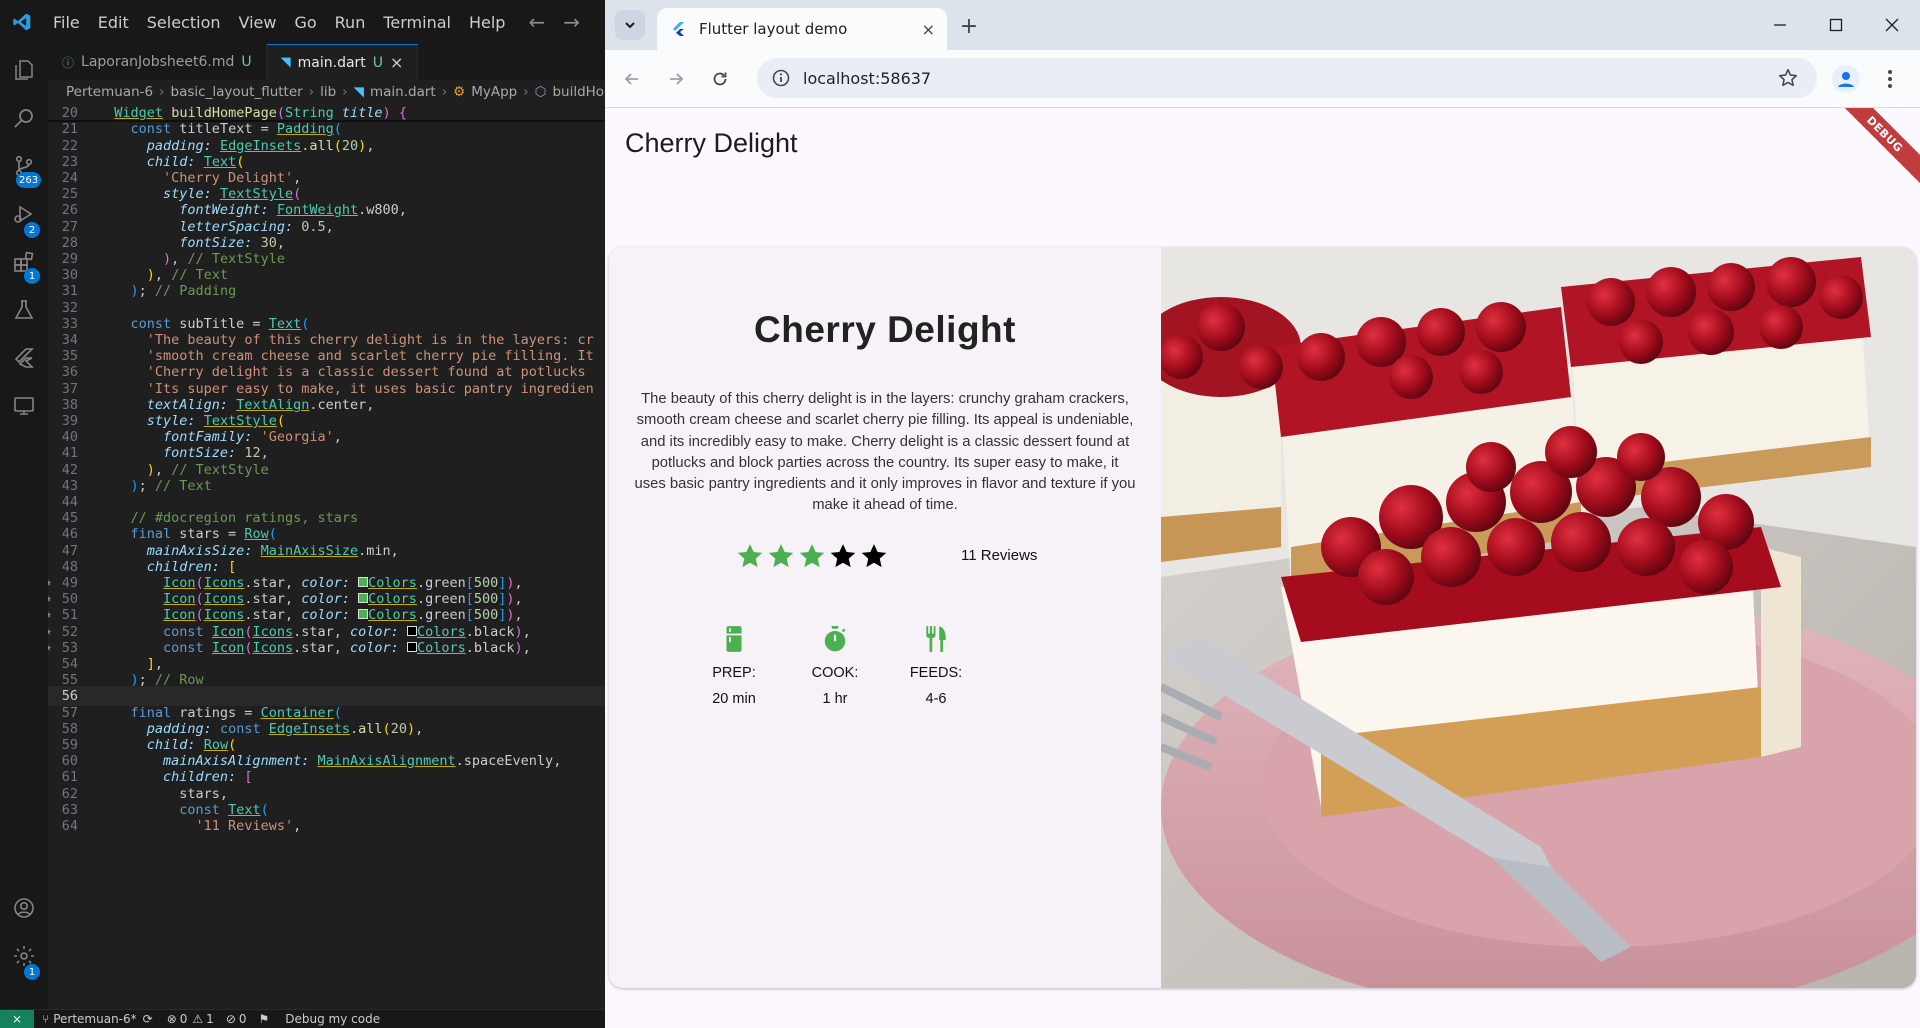 The image size is (1920, 1028). I want to click on error-icon: ⊗, so click(171, 1019).